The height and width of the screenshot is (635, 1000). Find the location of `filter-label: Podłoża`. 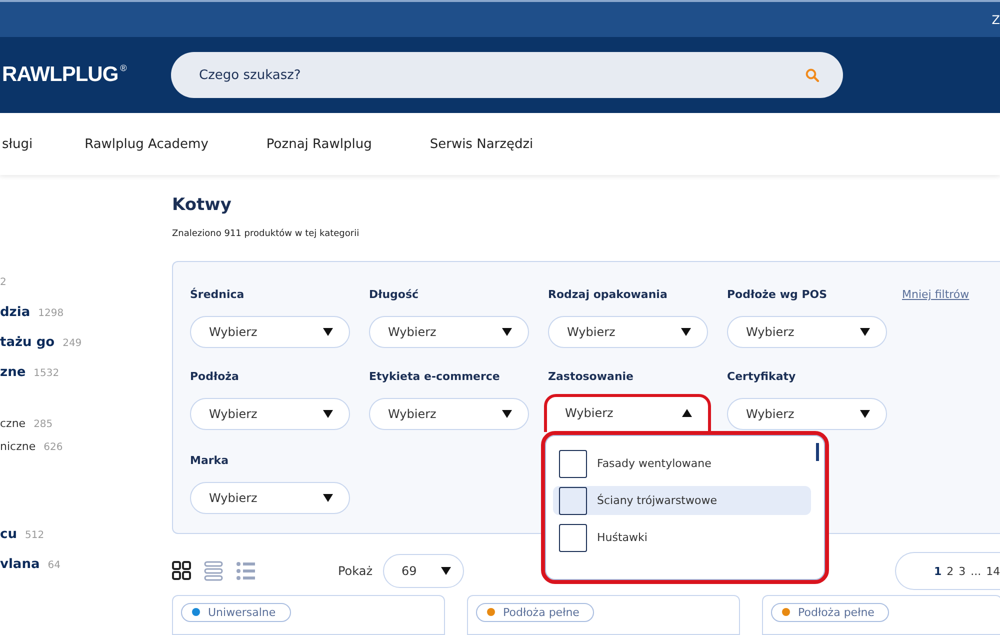

filter-label: Podłoża is located at coordinates (215, 376).